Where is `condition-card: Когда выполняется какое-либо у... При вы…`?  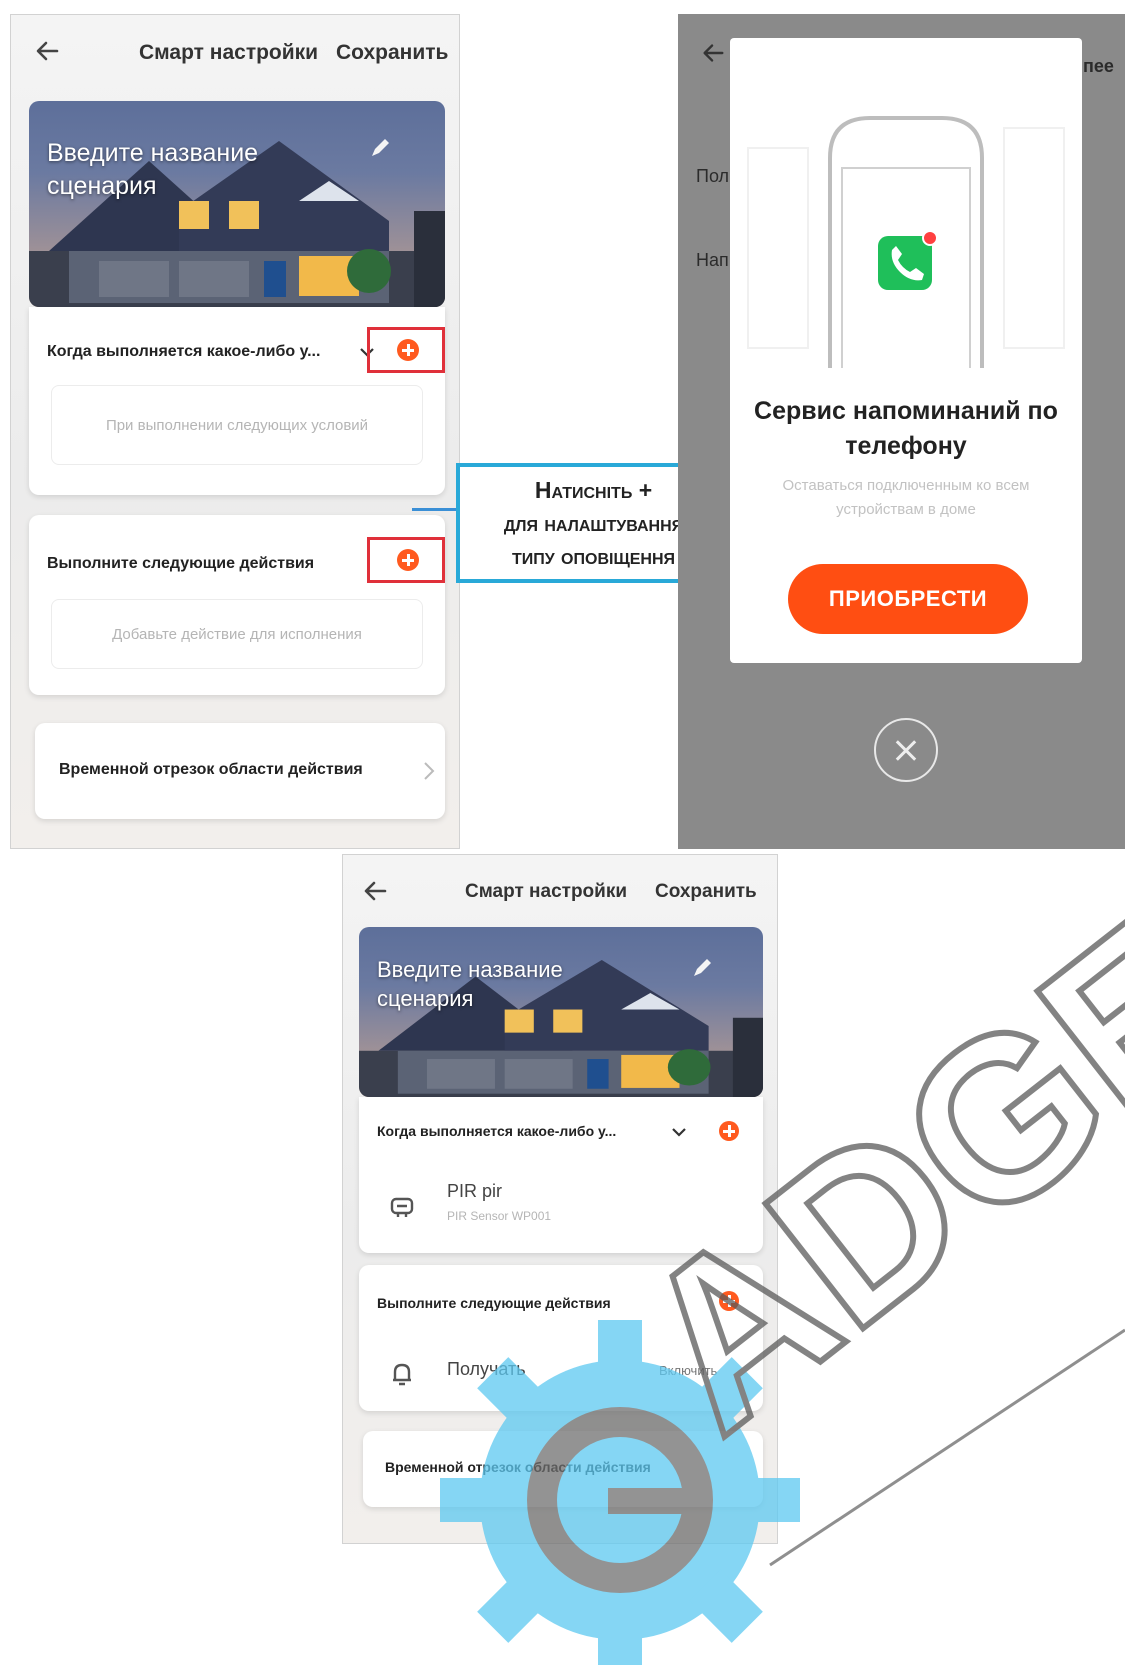 condition-card: Когда выполняется какое-либо у... При вы… is located at coordinates (237, 401).